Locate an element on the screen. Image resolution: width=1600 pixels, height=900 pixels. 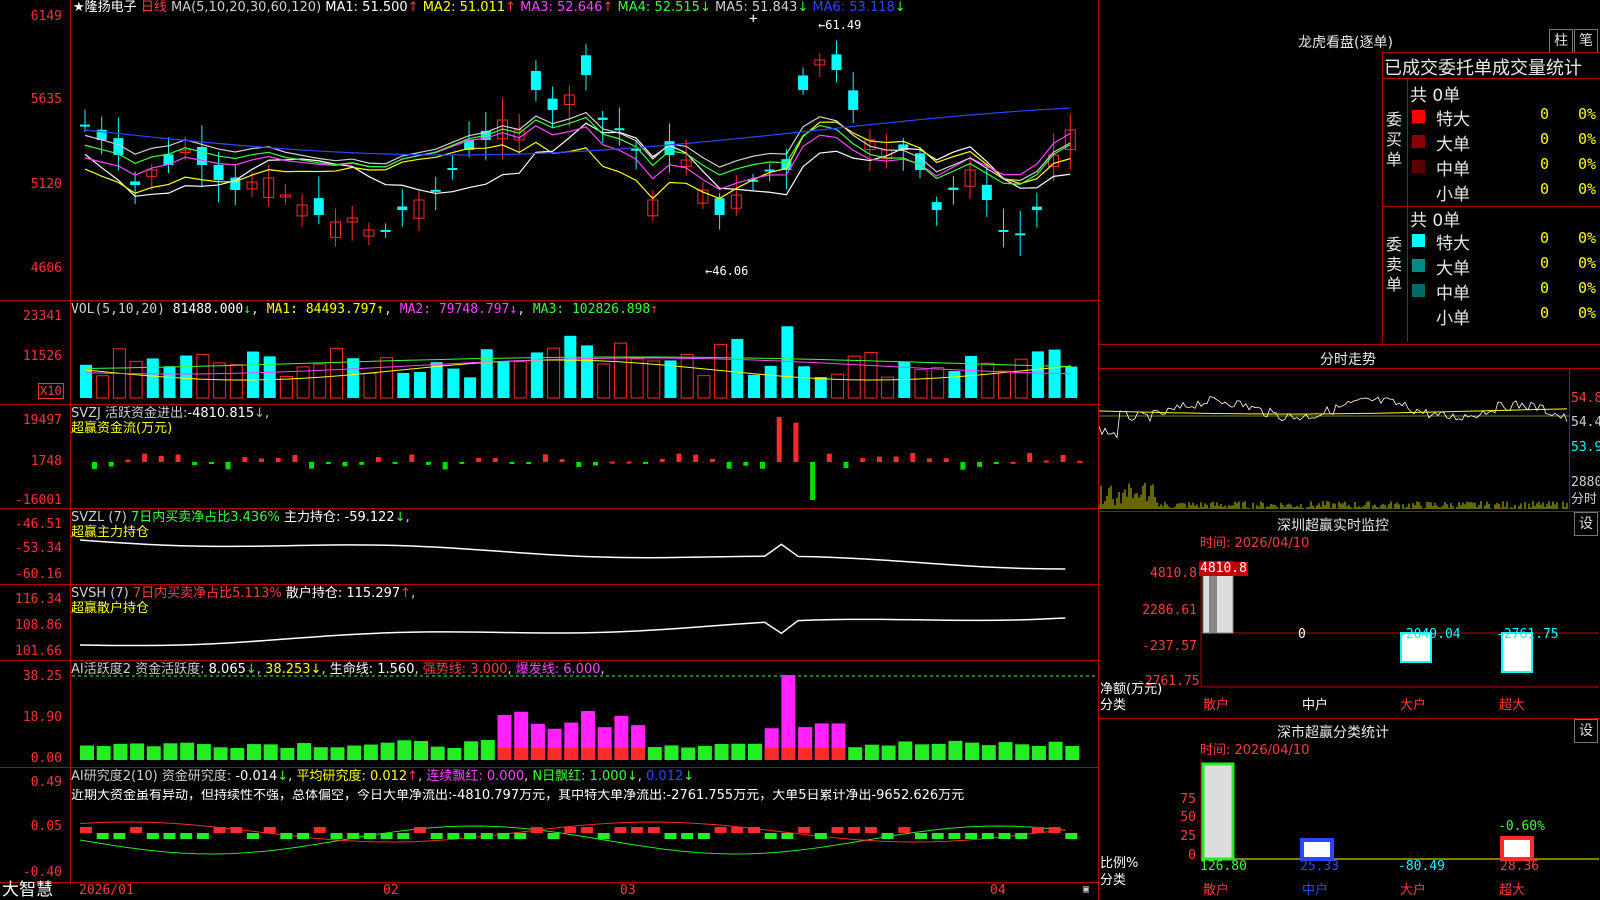
intraday-chart is located at coordinates (1334, 439).